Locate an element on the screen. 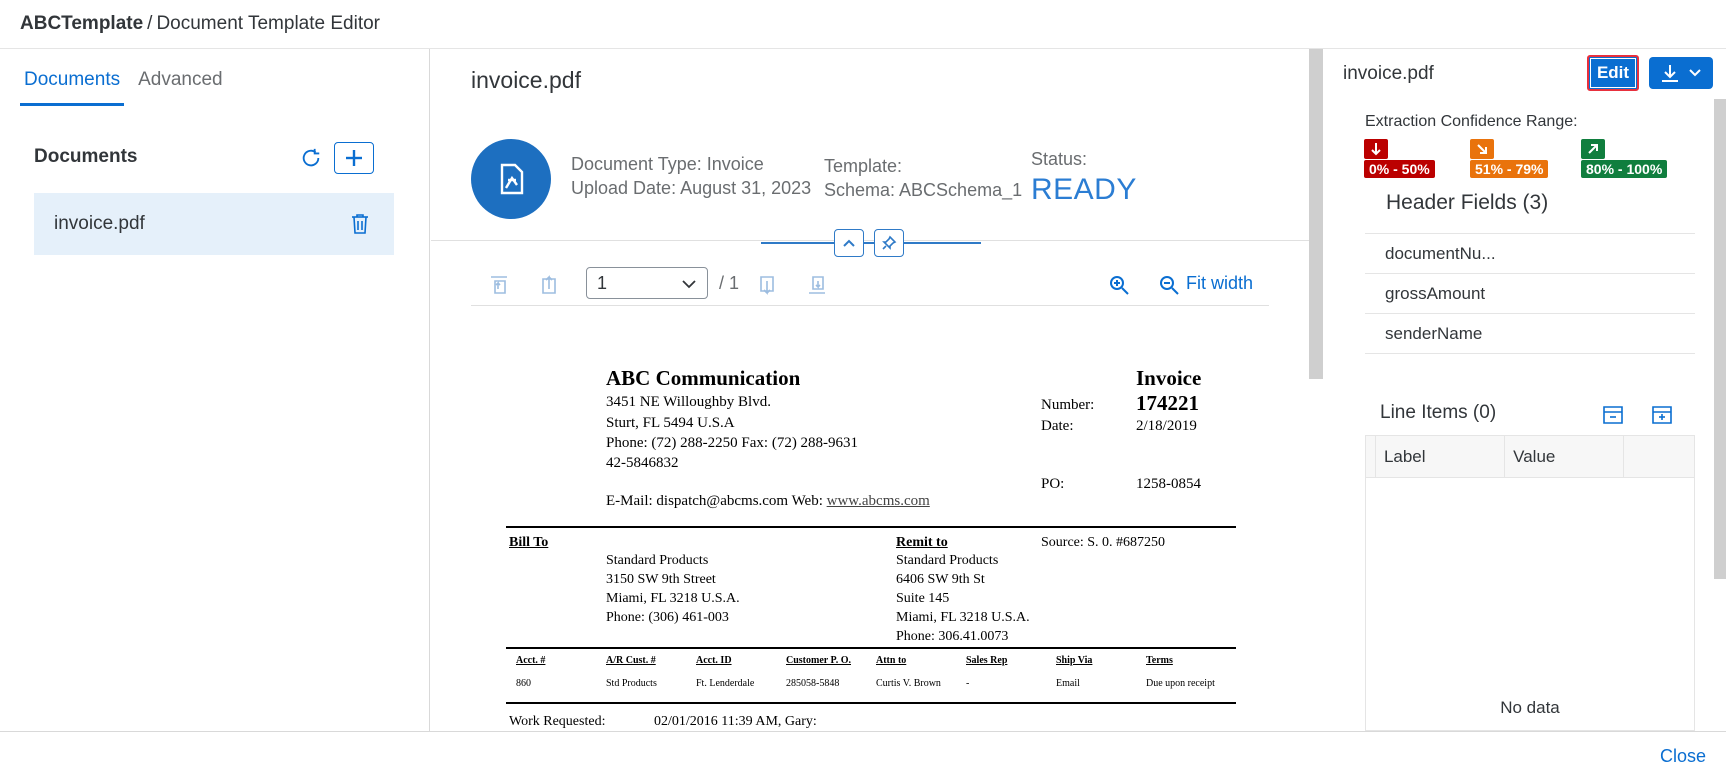 This screenshot has width=1726, height=780. page-title: Document Template Editor is located at coordinates (268, 23).